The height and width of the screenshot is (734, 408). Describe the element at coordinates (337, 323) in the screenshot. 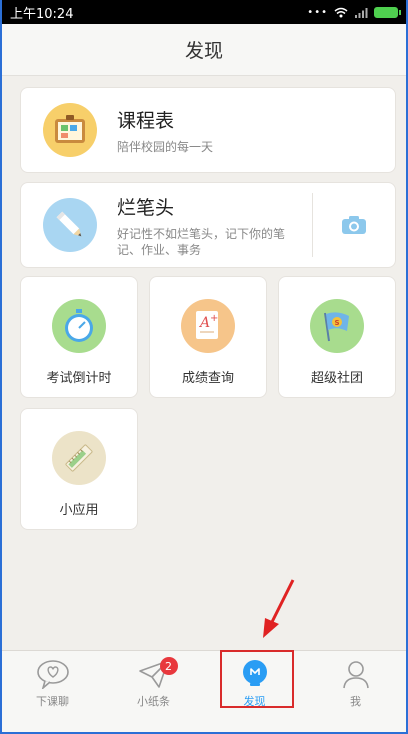

I see `svg-text: S` at that location.